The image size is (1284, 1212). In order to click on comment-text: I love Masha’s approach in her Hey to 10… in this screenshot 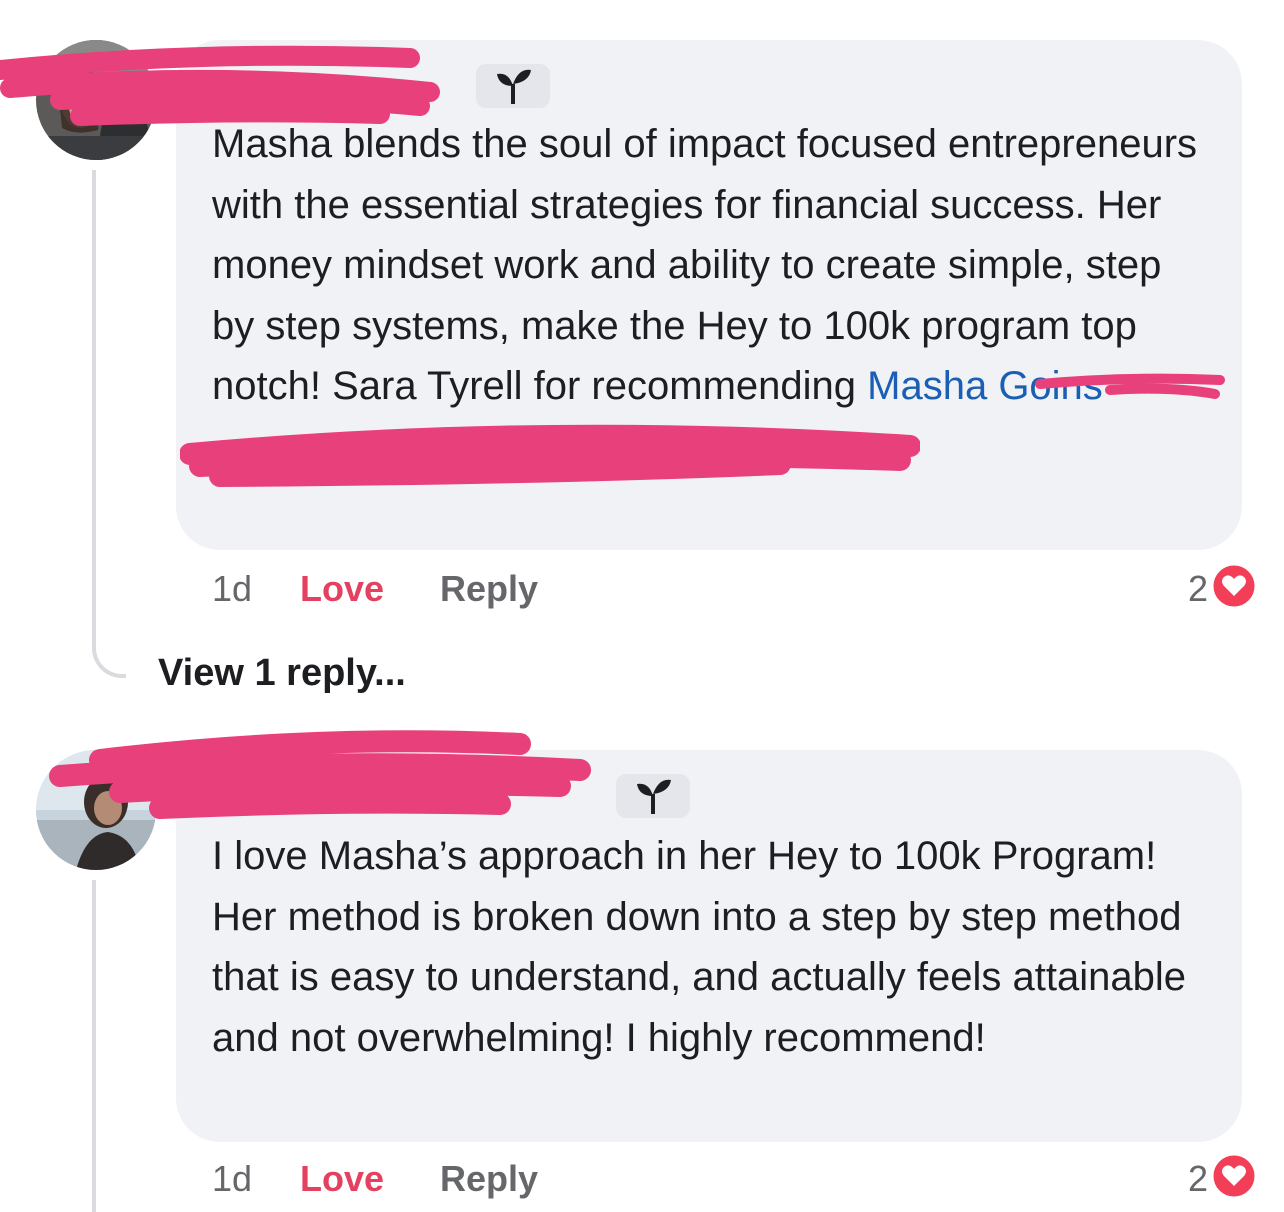, I will do `click(699, 947)`.